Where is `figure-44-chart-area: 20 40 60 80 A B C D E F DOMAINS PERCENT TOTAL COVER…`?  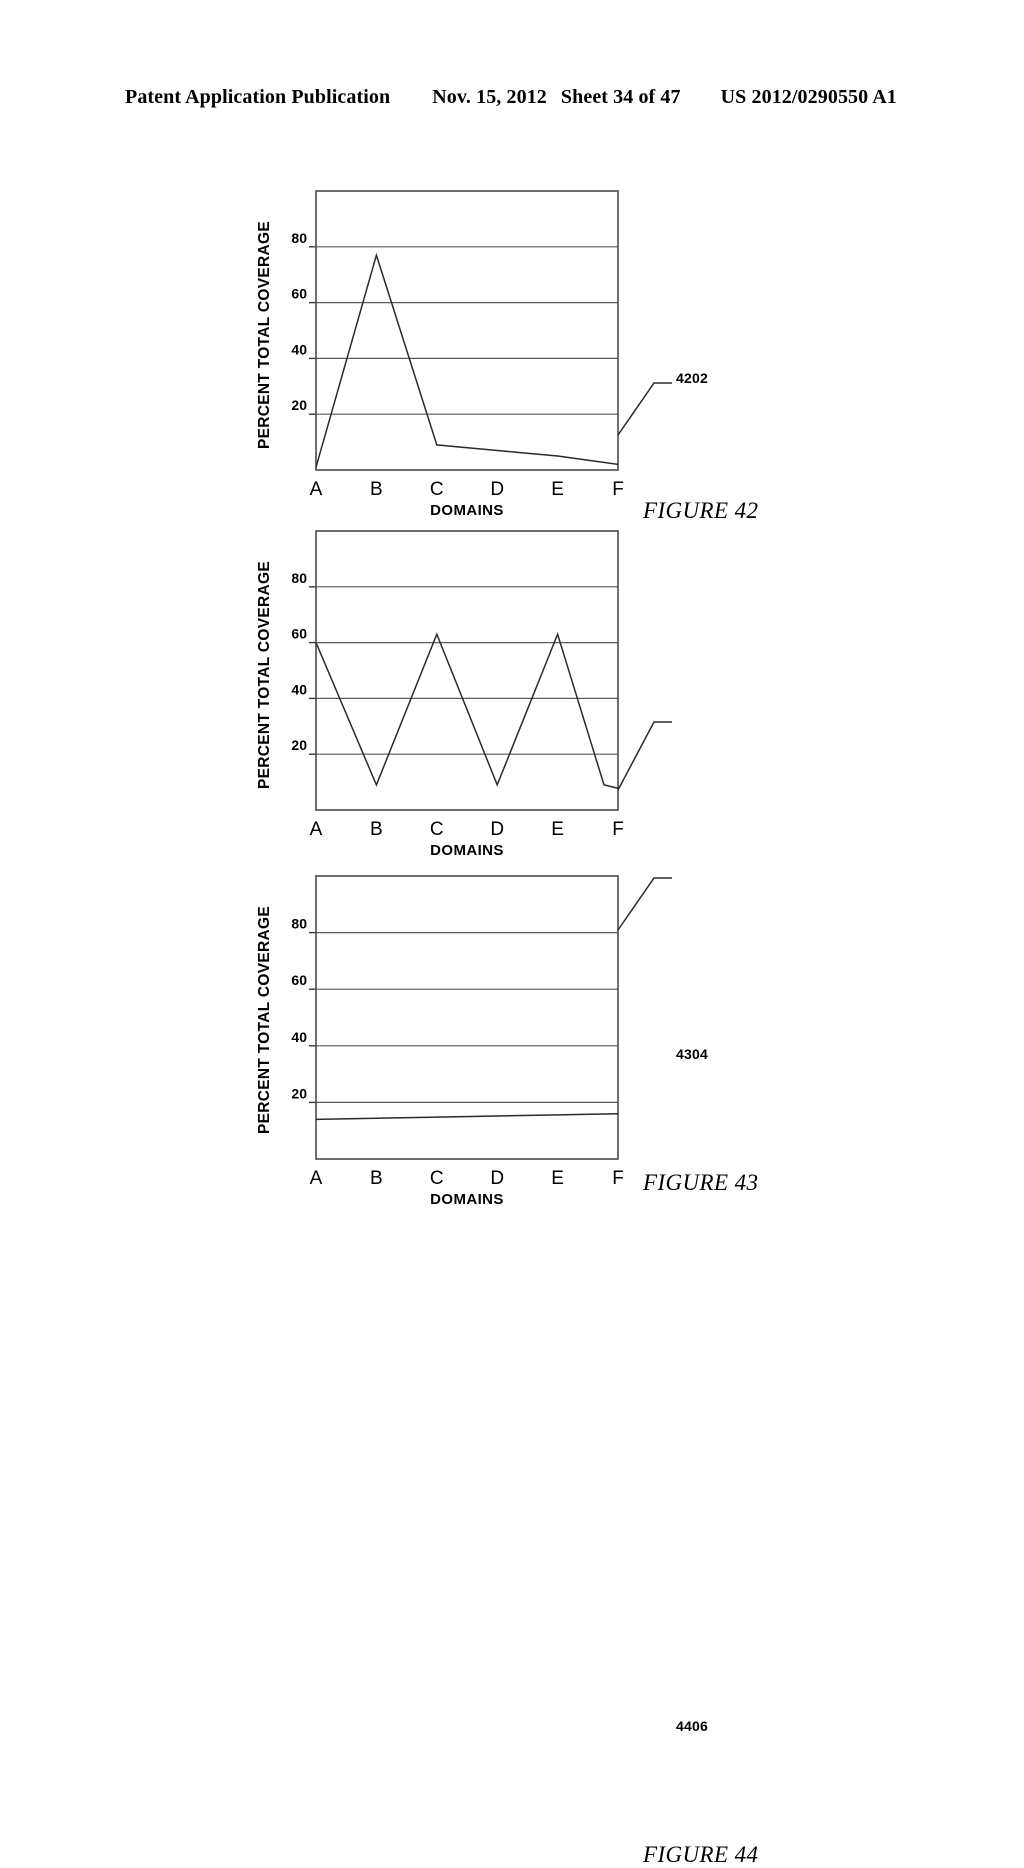 figure-44-chart-area: 20 40 60 80 A B C D E F DOMAINS PERCENT TOTAL COVER… is located at coordinates (455, 1037).